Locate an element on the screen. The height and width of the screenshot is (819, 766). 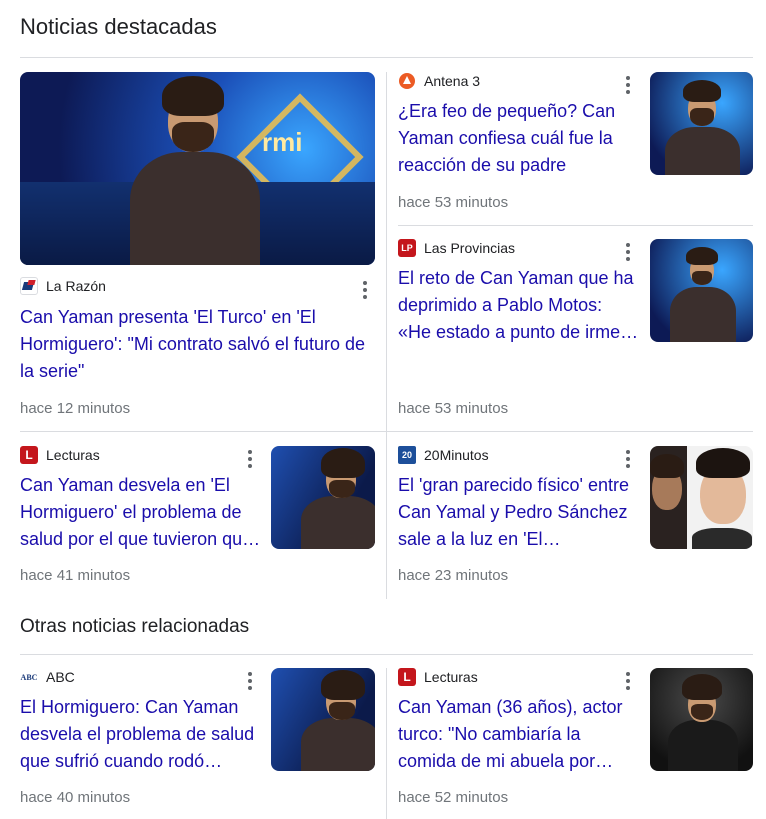
article-time: hace 52 minutos is located at coordinates (453, 797).